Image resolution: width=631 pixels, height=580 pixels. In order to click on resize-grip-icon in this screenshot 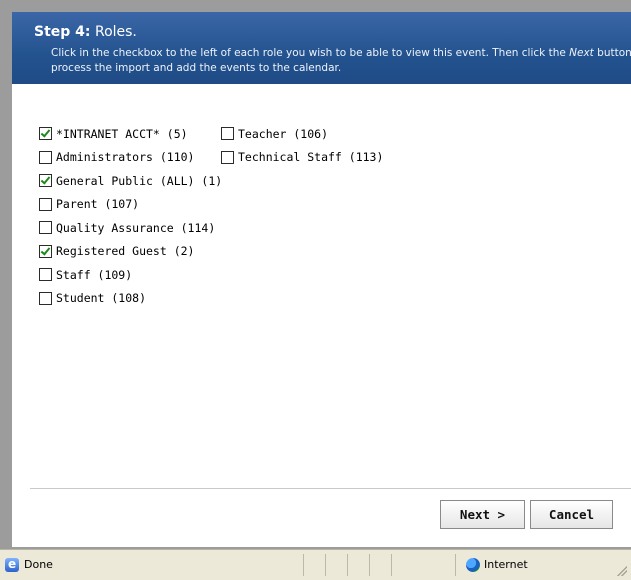, I will do `click(622, 571)`.